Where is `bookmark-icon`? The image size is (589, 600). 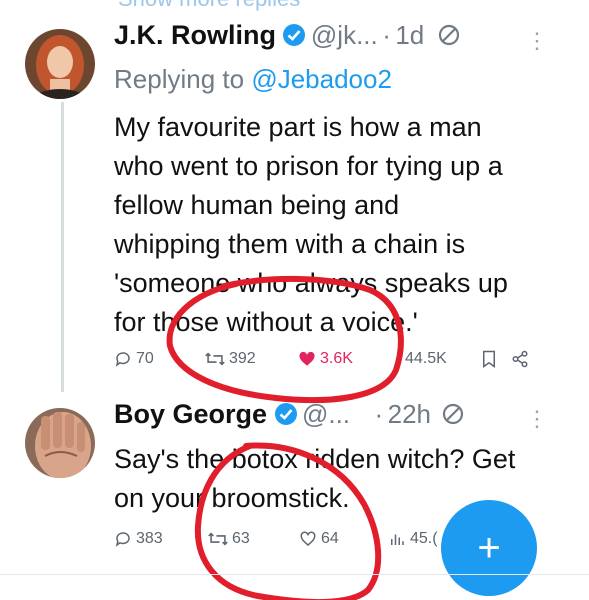 bookmark-icon is located at coordinates (489, 359).